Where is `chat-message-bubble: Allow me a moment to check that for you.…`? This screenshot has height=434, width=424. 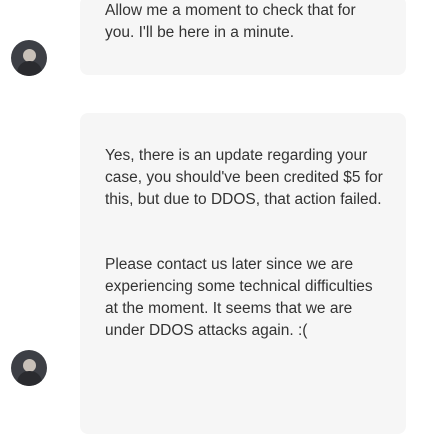 chat-message-bubble: Allow me a moment to check that for you.… is located at coordinates (243, 37).